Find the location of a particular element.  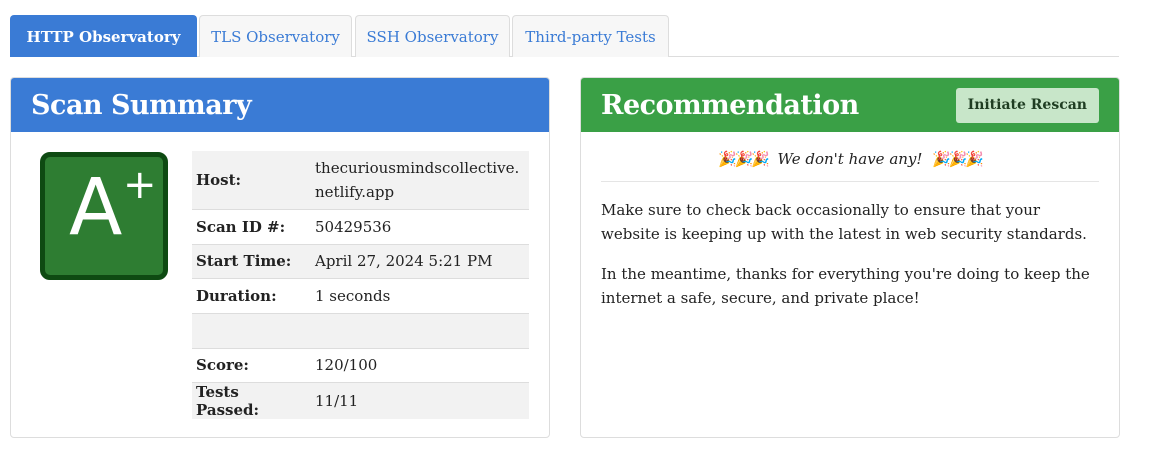

table-row: Tests Passed: 11/11 is located at coordinates (360, 400).